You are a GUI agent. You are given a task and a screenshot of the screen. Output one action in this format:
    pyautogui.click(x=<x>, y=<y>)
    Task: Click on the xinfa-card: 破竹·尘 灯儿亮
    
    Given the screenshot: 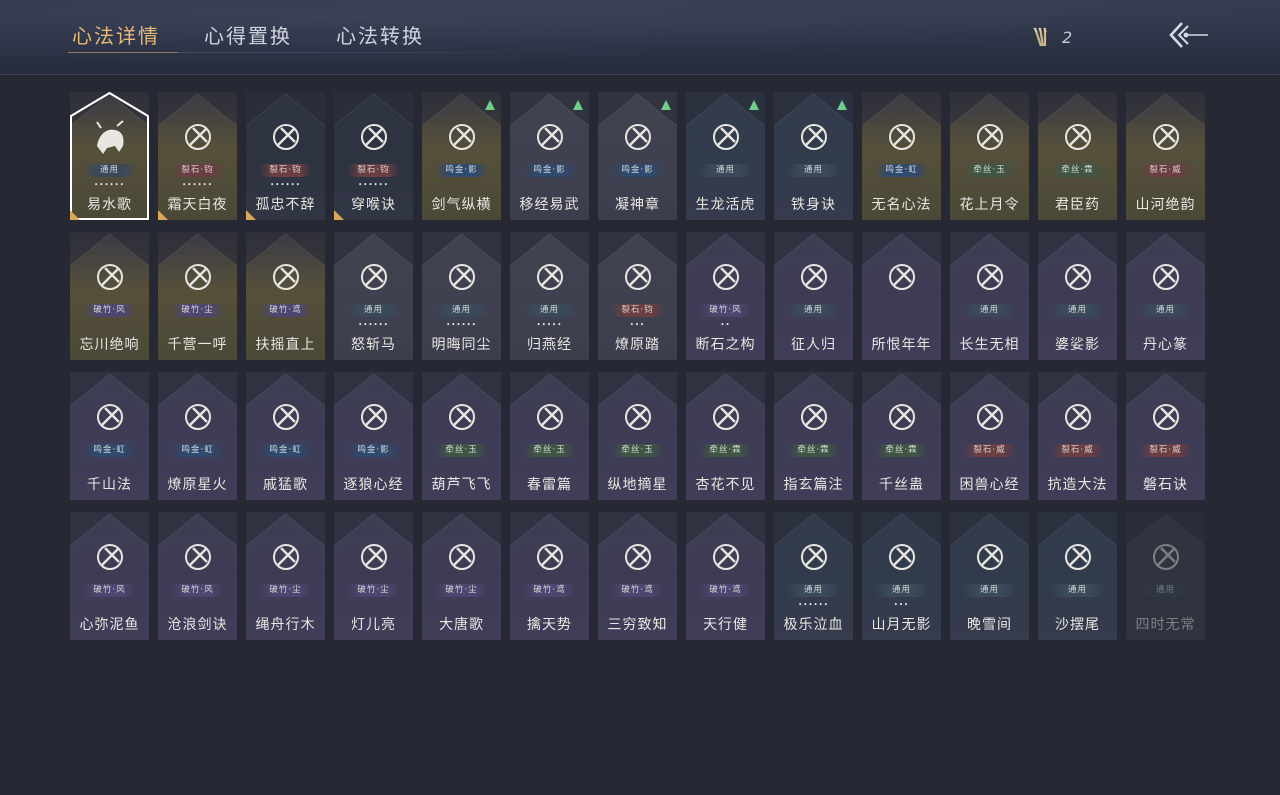 What is the action you would take?
    pyautogui.click(x=373, y=576)
    